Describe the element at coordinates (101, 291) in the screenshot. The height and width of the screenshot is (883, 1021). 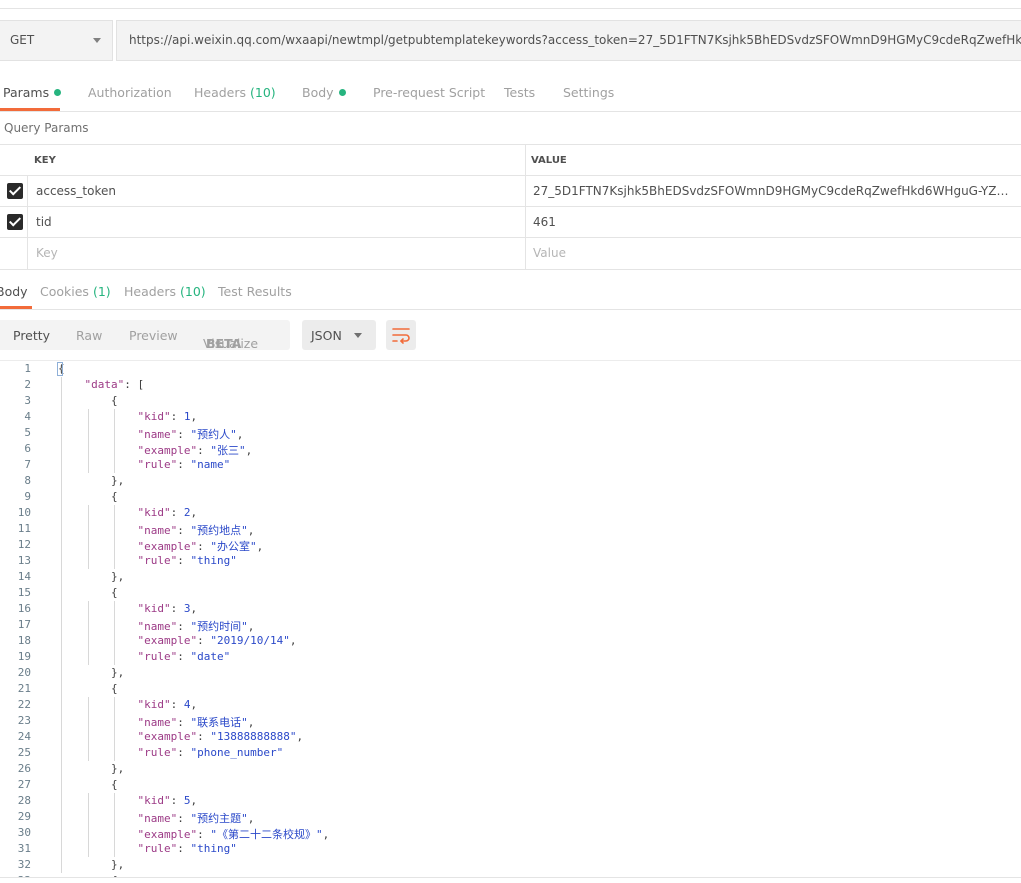
I see `cookies-count: (1)` at that location.